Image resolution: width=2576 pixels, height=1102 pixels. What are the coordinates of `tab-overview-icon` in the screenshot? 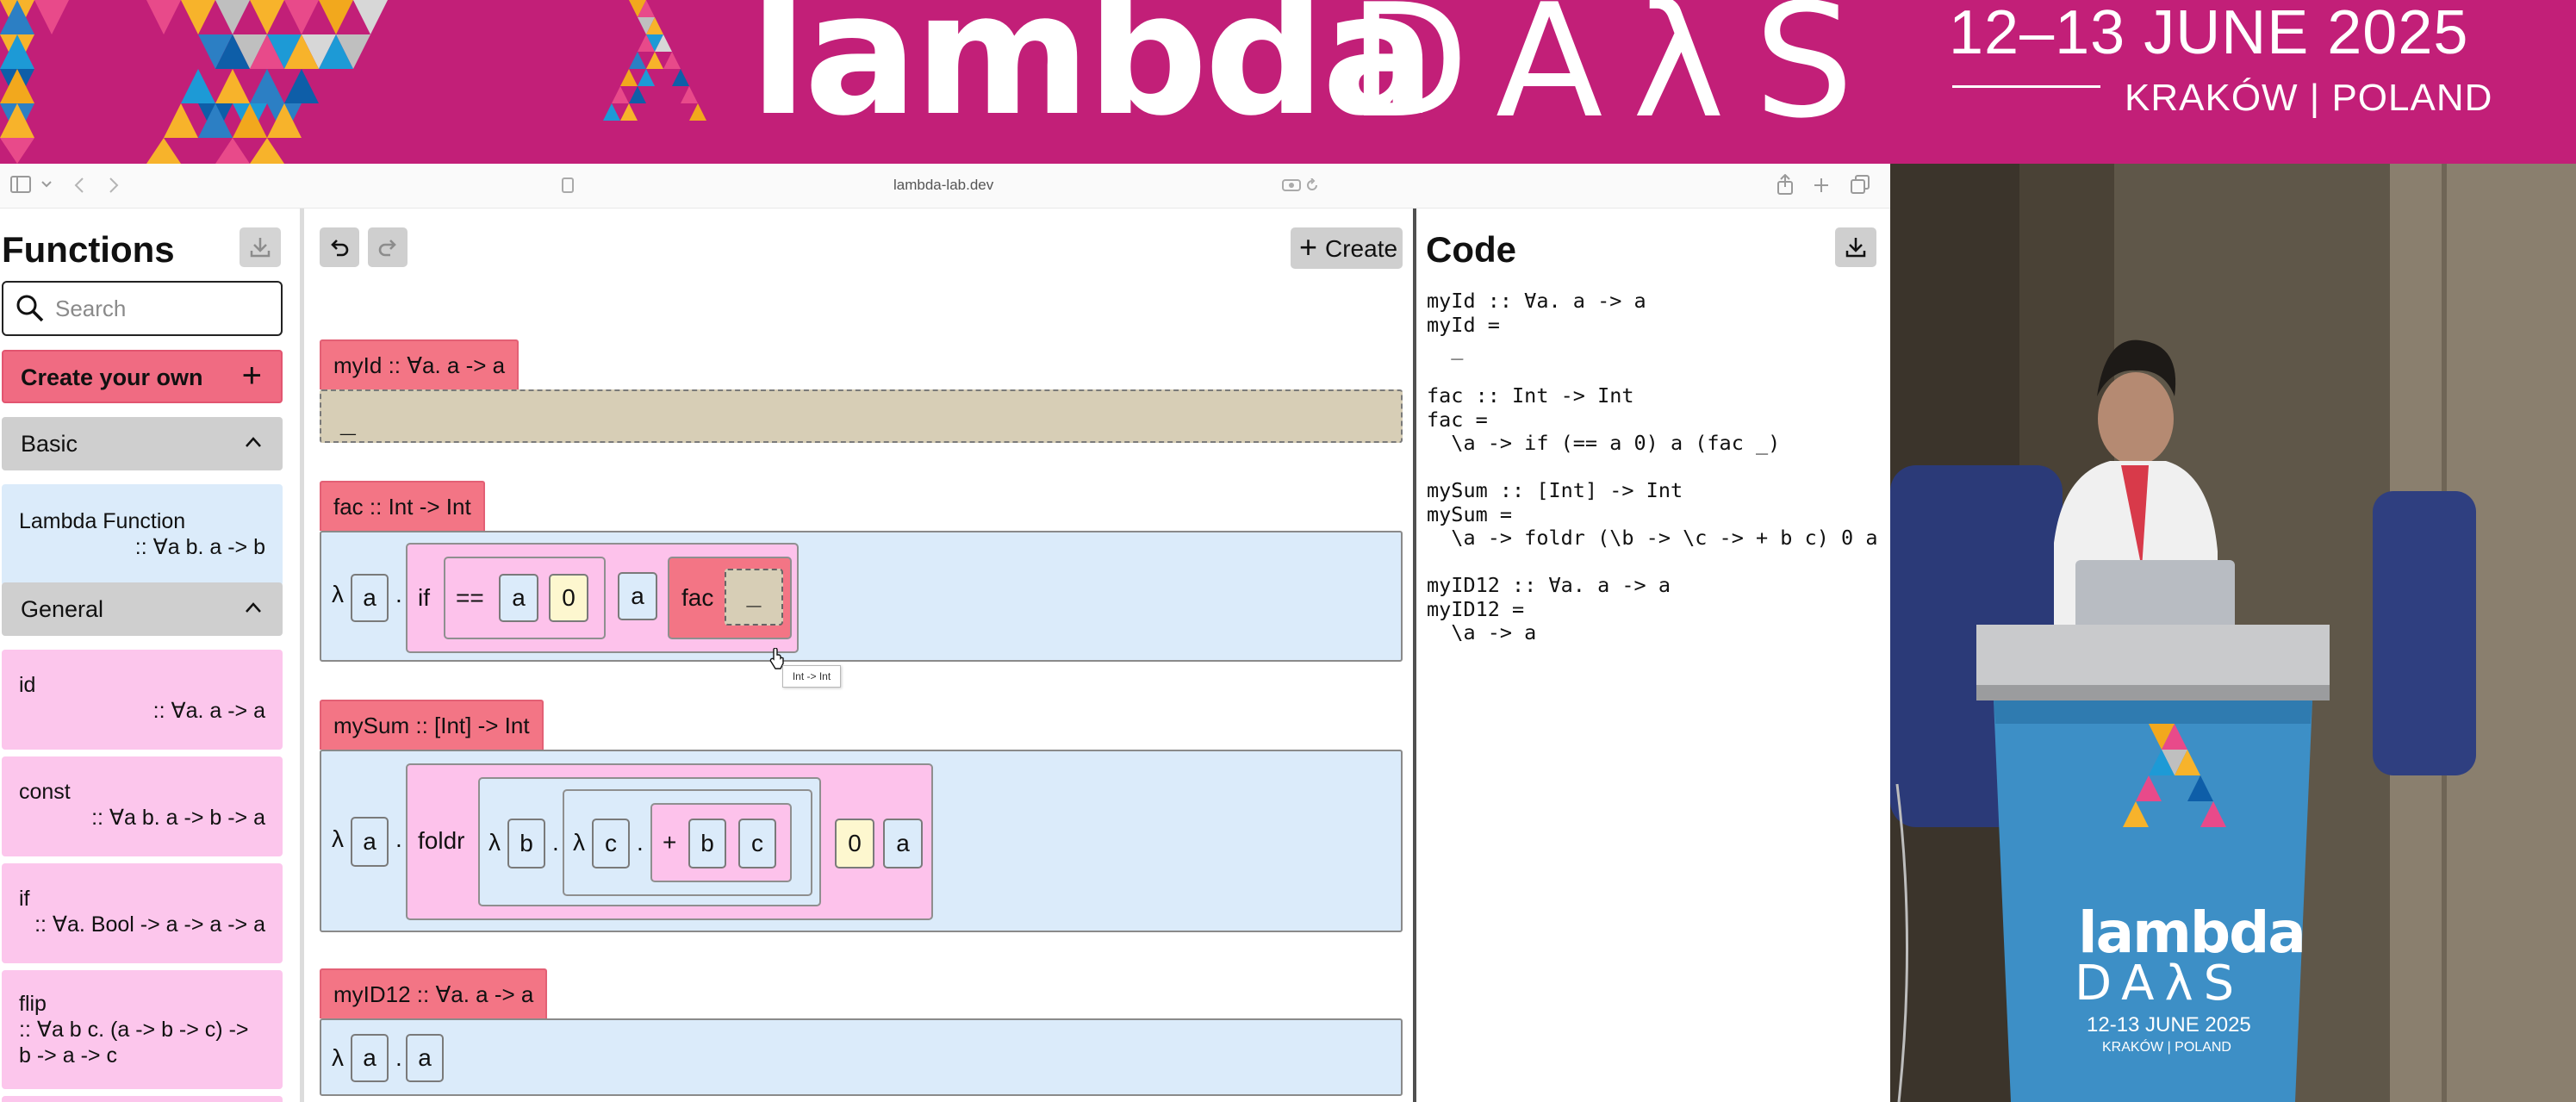 It's located at (1861, 184).